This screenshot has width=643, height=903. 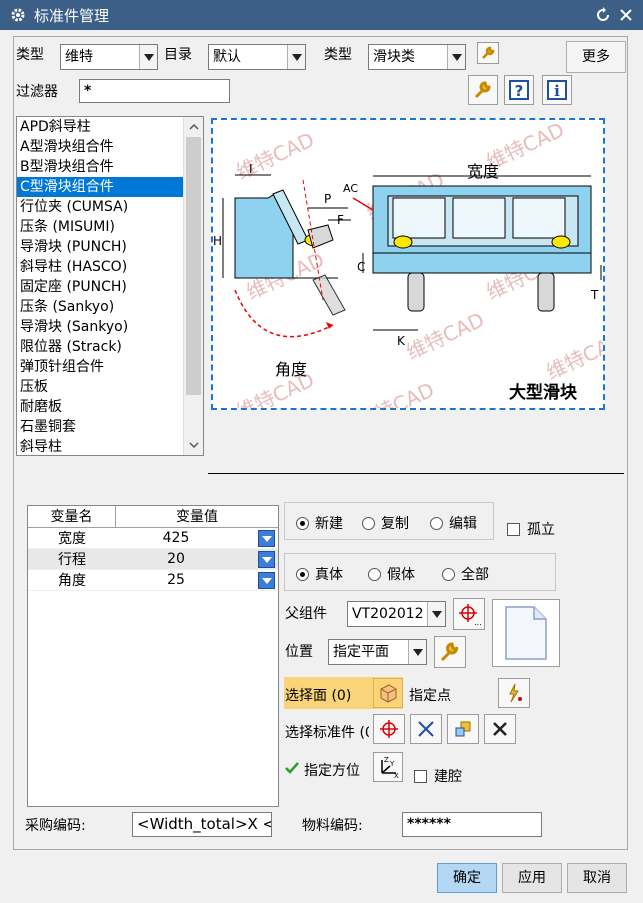 What do you see at coordinates (321, 15) in the screenshot?
I see `title-bar: 标准件管理` at bounding box center [321, 15].